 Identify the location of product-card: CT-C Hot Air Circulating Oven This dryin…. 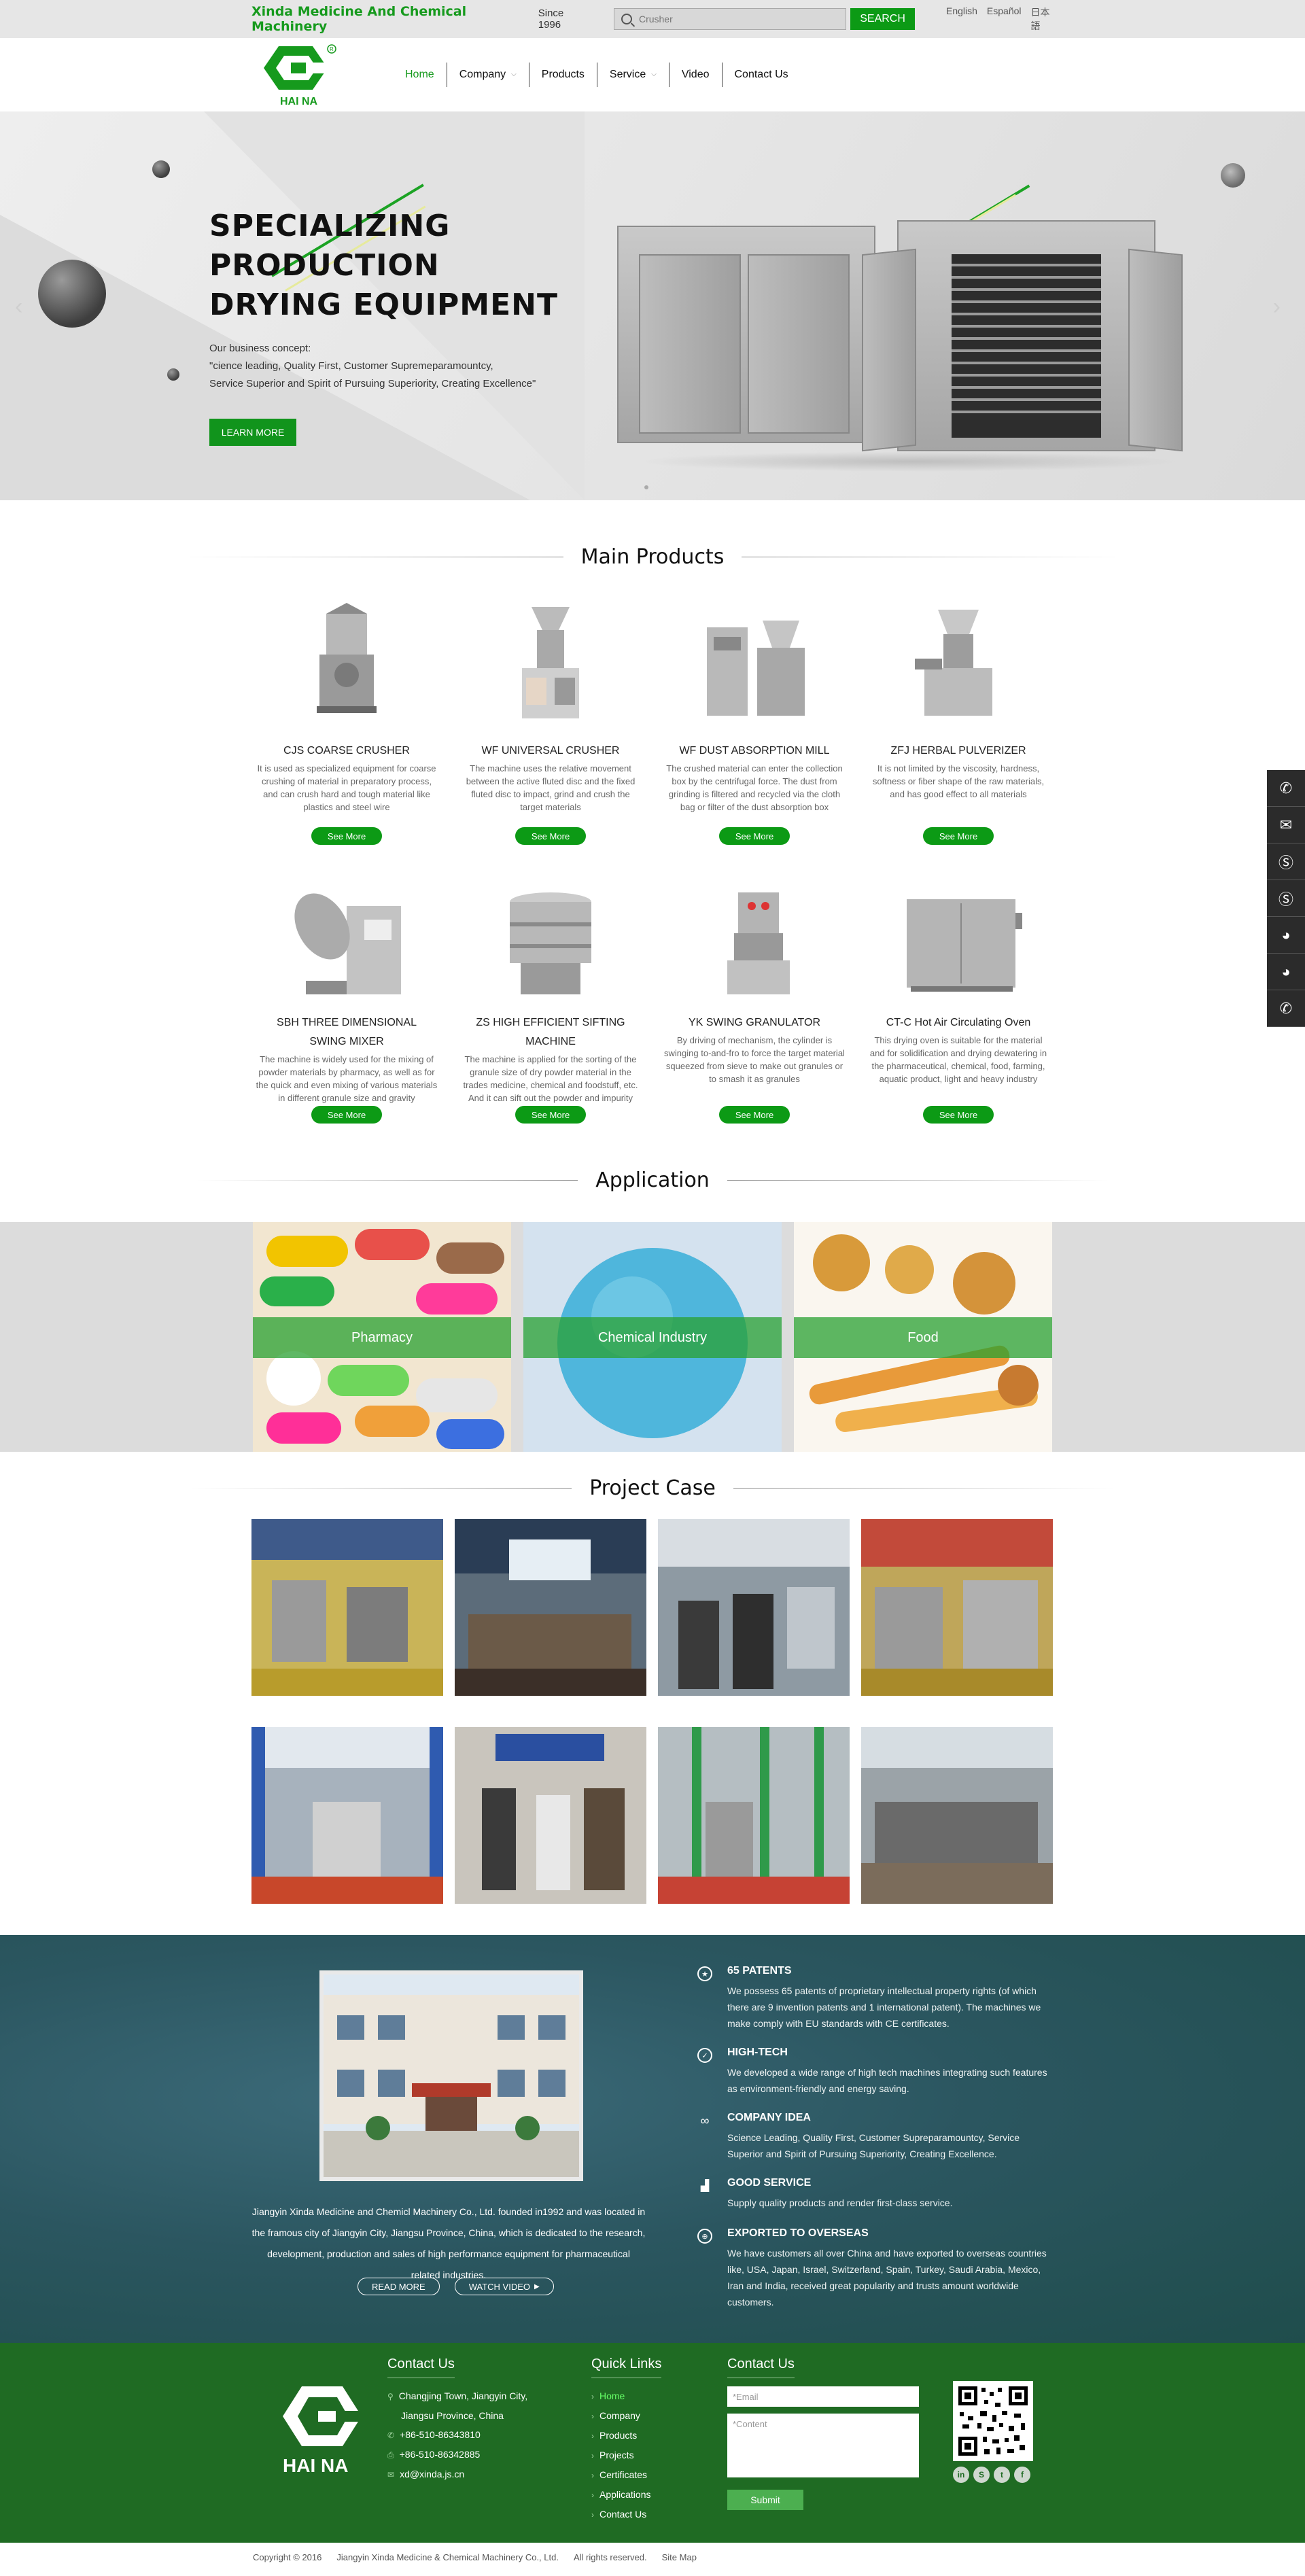
(958, 1001).